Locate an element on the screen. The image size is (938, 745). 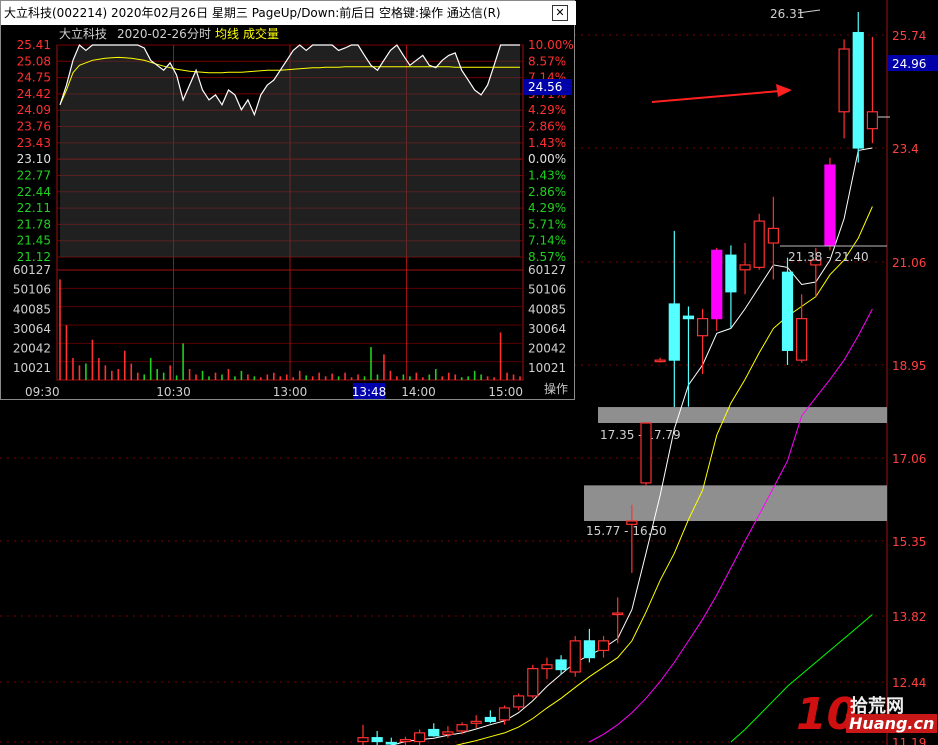
intraday-pct-tick: 7.14% is located at coordinates (547, 241).